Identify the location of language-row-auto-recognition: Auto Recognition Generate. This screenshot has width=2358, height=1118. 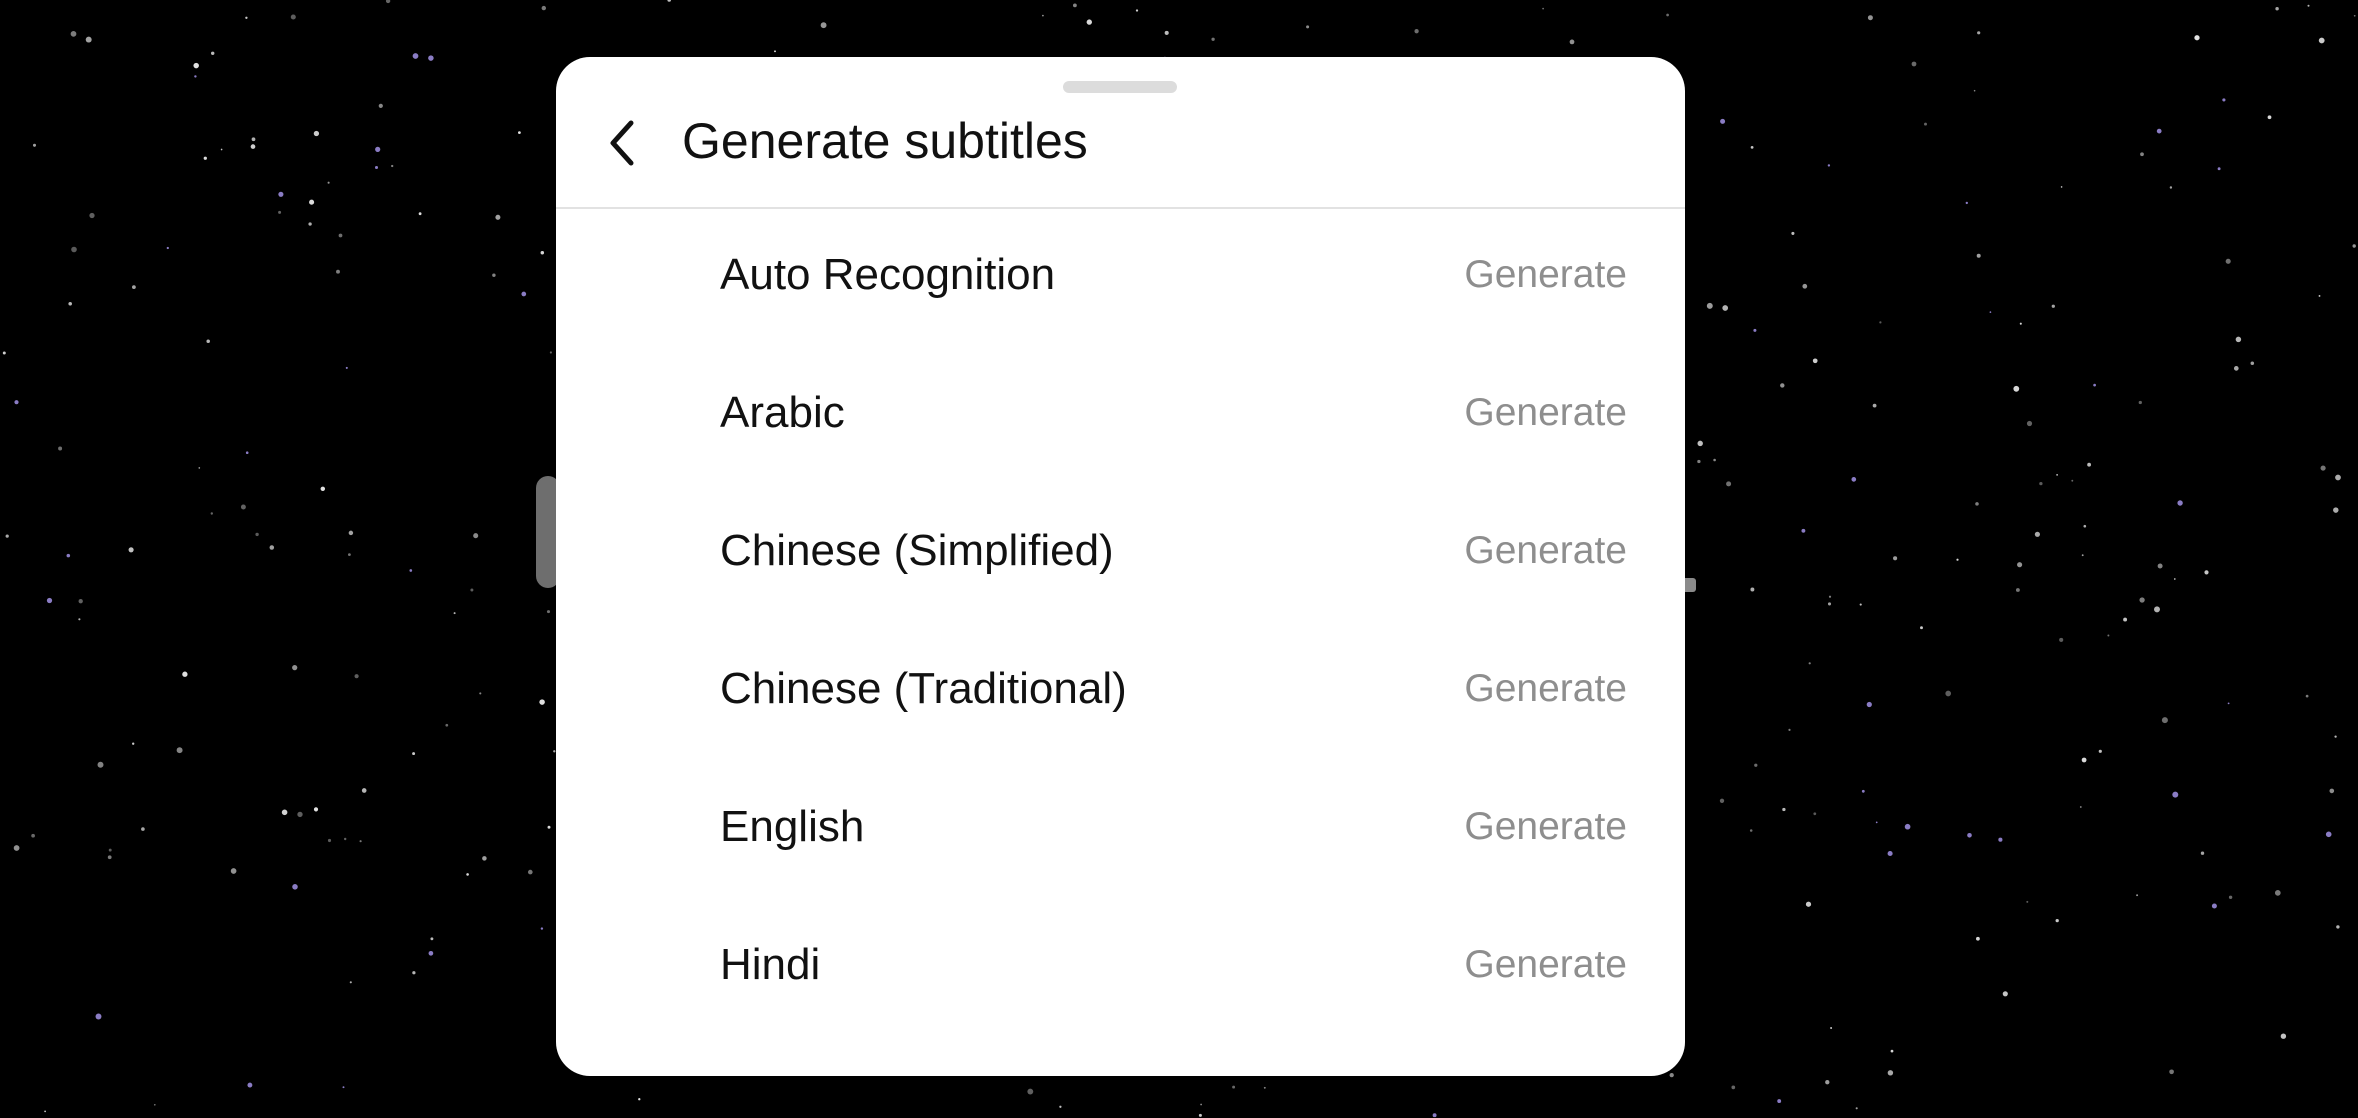
(1120, 278).